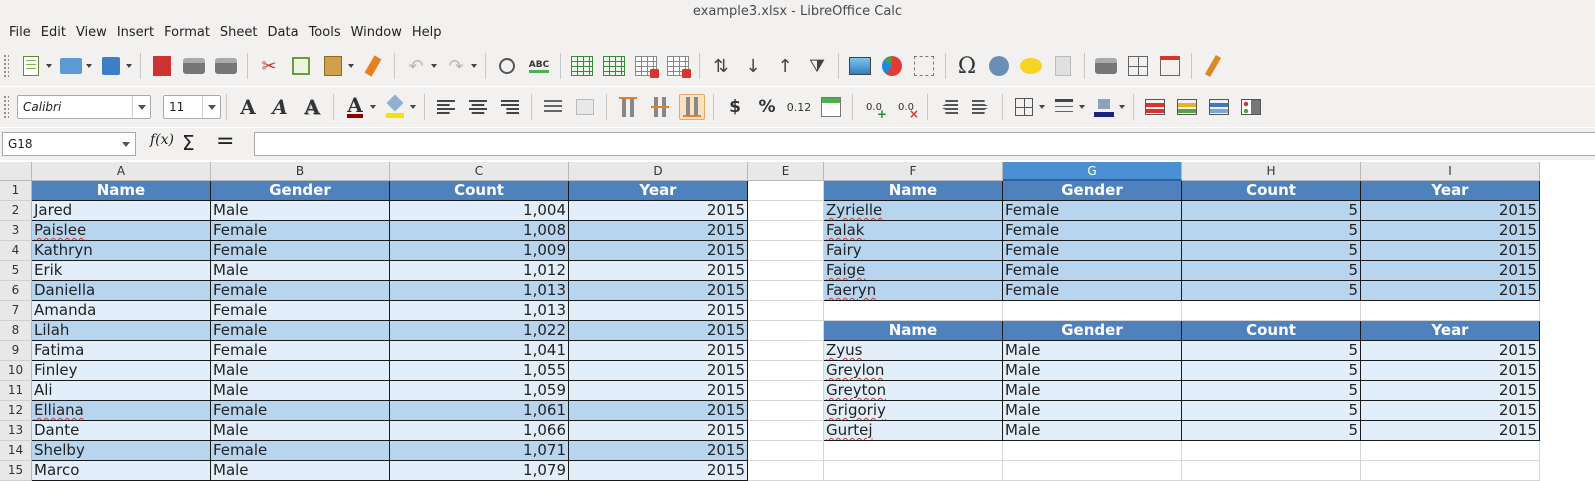 This screenshot has width=1595, height=481. What do you see at coordinates (239, 33) in the screenshot?
I see `menu-sheet: Sheet` at bounding box center [239, 33].